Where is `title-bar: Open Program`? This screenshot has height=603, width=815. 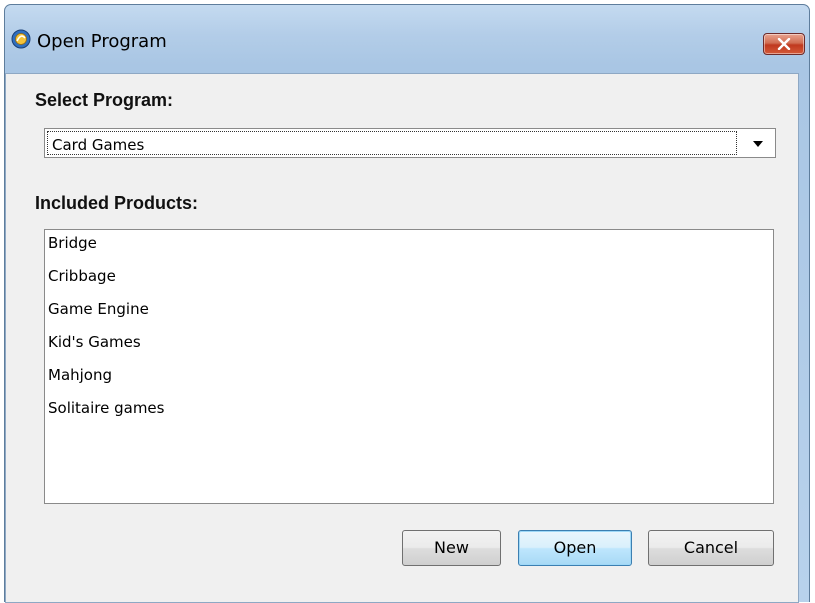
title-bar: Open Program is located at coordinates (407, 30).